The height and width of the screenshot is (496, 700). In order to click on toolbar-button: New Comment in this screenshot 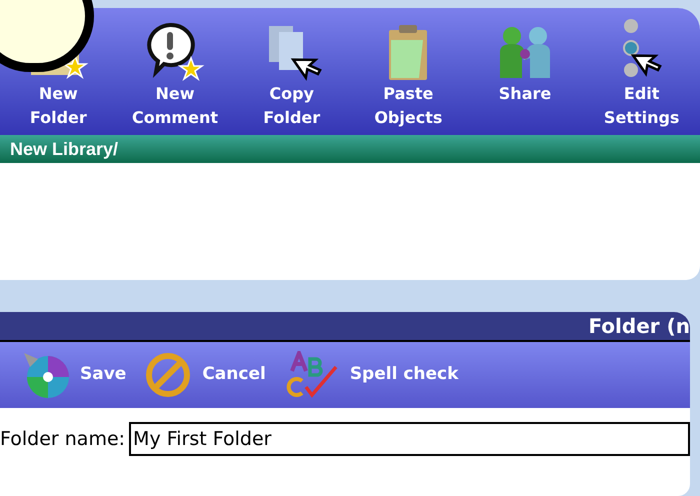, I will do `click(175, 71)`.